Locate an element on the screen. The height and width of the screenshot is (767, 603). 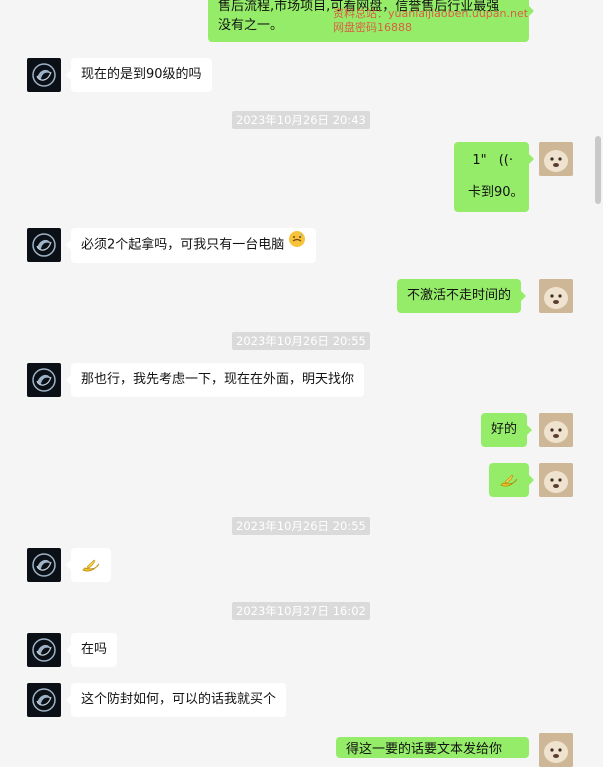
message-bubble-self is located at coordinates (511, 480).